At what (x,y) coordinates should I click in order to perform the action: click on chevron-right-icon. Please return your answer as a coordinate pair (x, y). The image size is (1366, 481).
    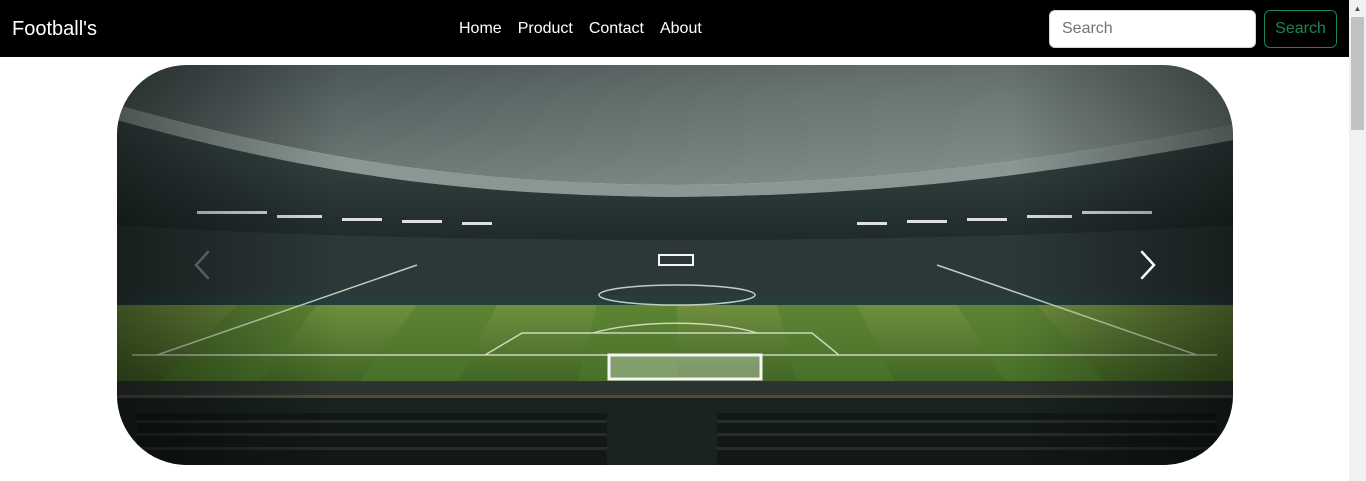
    Looking at the image, I should click on (1148, 265).